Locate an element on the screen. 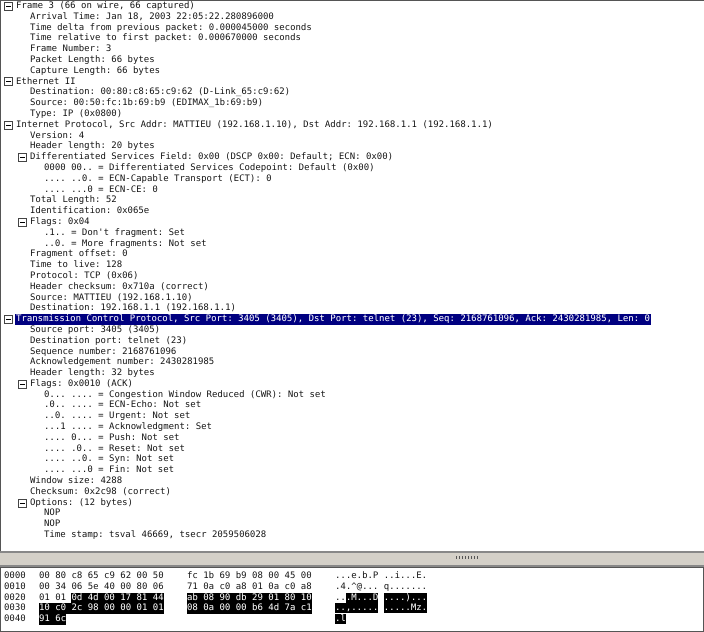 This screenshot has height=632, width=704. tree-item: Source port: 3405 (3405) is located at coordinates (95, 330).